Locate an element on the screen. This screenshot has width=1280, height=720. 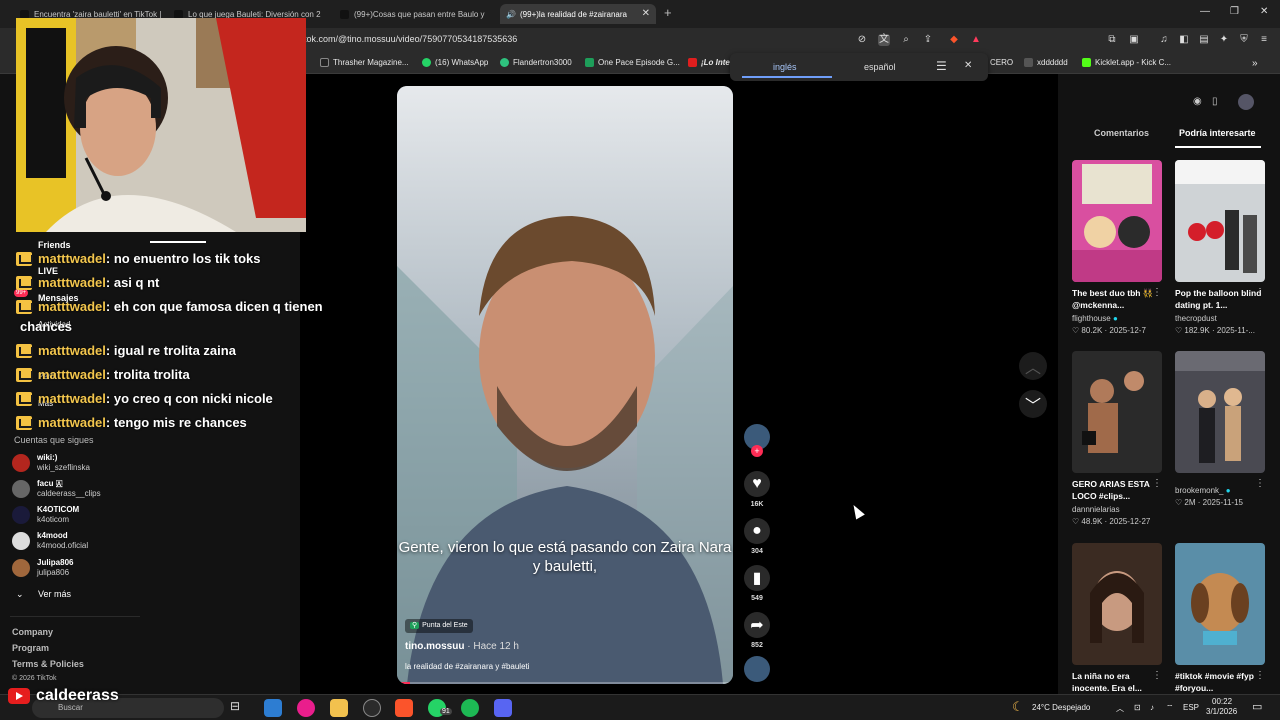
translate-source-tab: inglés is located at coordinates (785, 67).